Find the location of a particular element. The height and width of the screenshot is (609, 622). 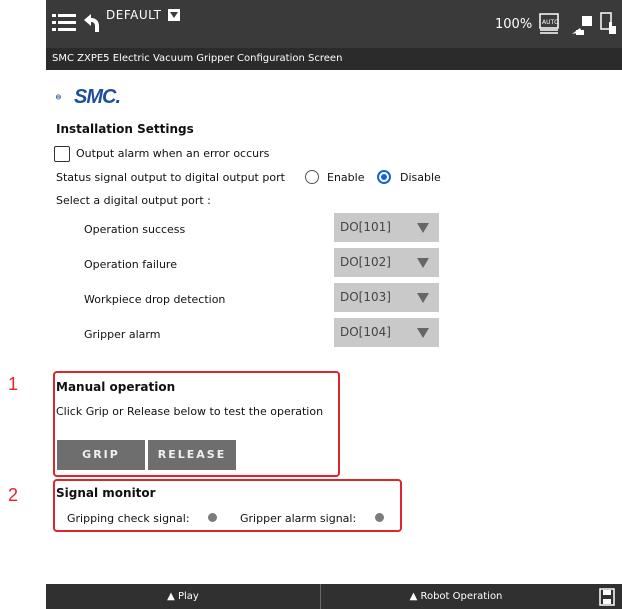

program-name: DEFAULT is located at coordinates (133, 15).